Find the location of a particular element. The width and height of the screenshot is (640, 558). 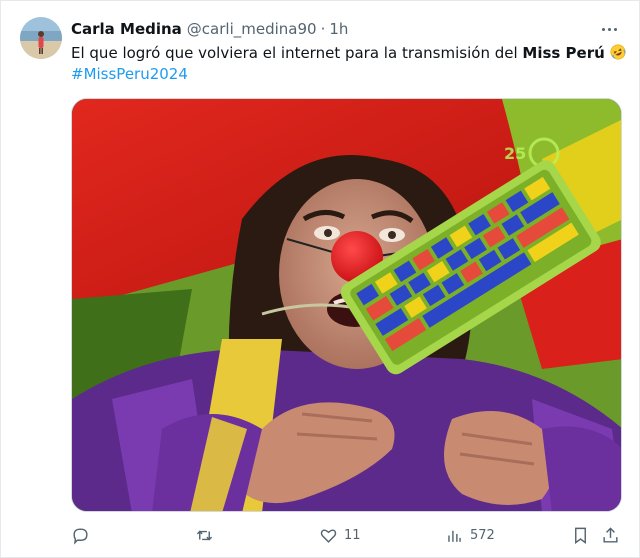

views-icon is located at coordinates (454, 536).